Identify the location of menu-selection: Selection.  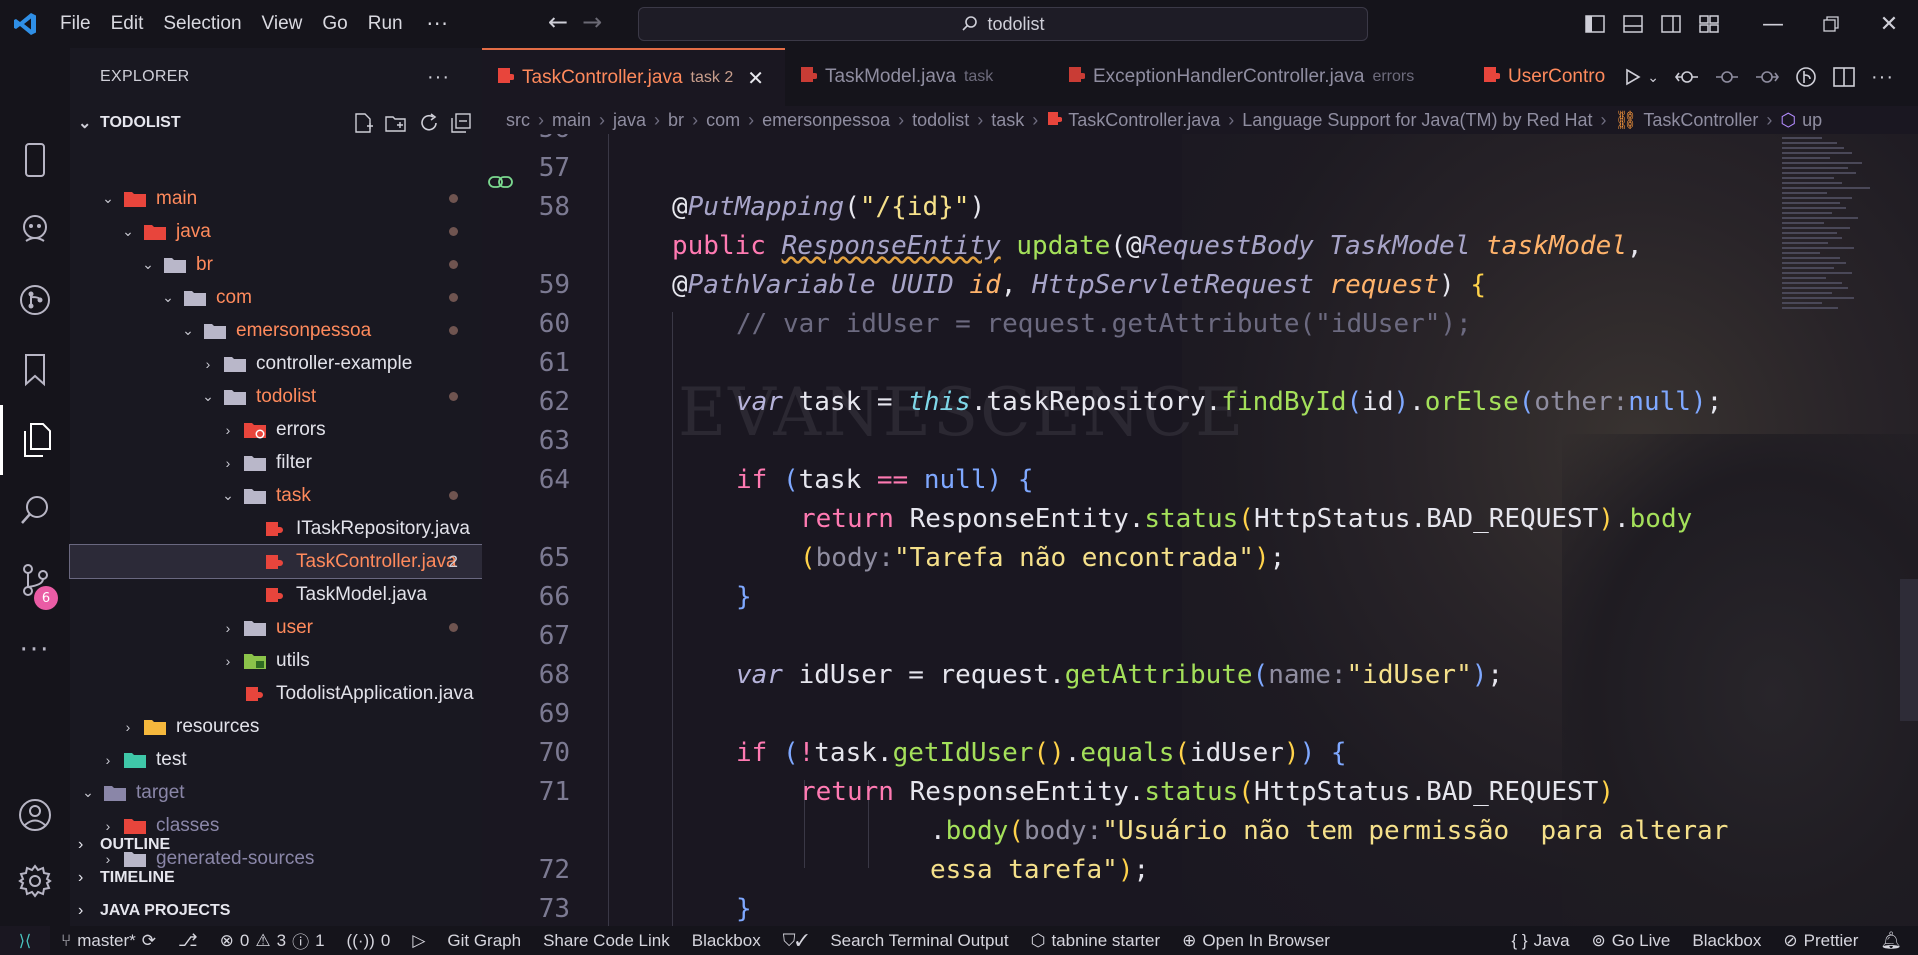
(202, 24).